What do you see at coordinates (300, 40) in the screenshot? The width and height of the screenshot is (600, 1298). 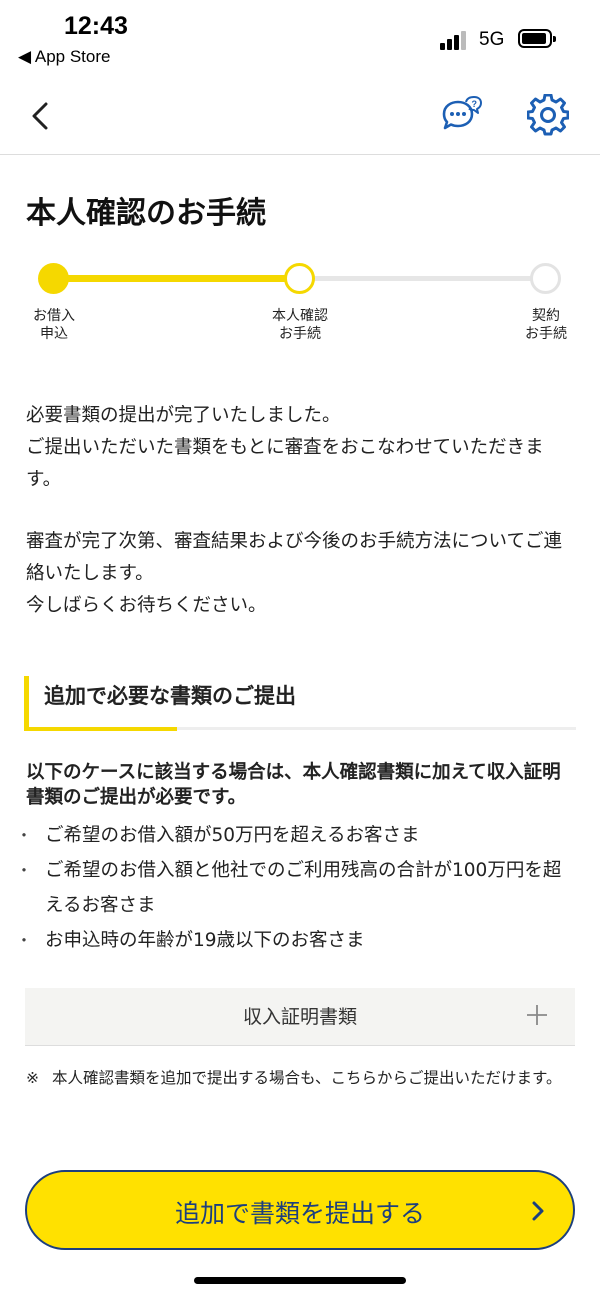 I see `status-bar: 12:43 ◀ App Store 5G` at bounding box center [300, 40].